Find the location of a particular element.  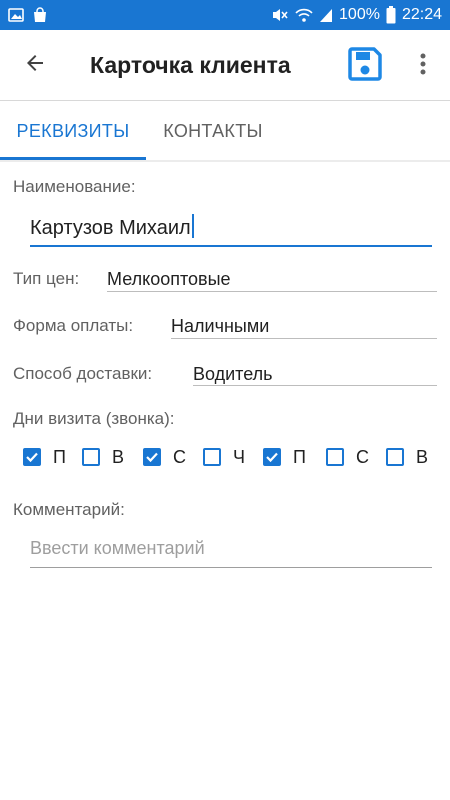

tab-requisites: РЕКВИЗИТЫ is located at coordinates (73, 131).